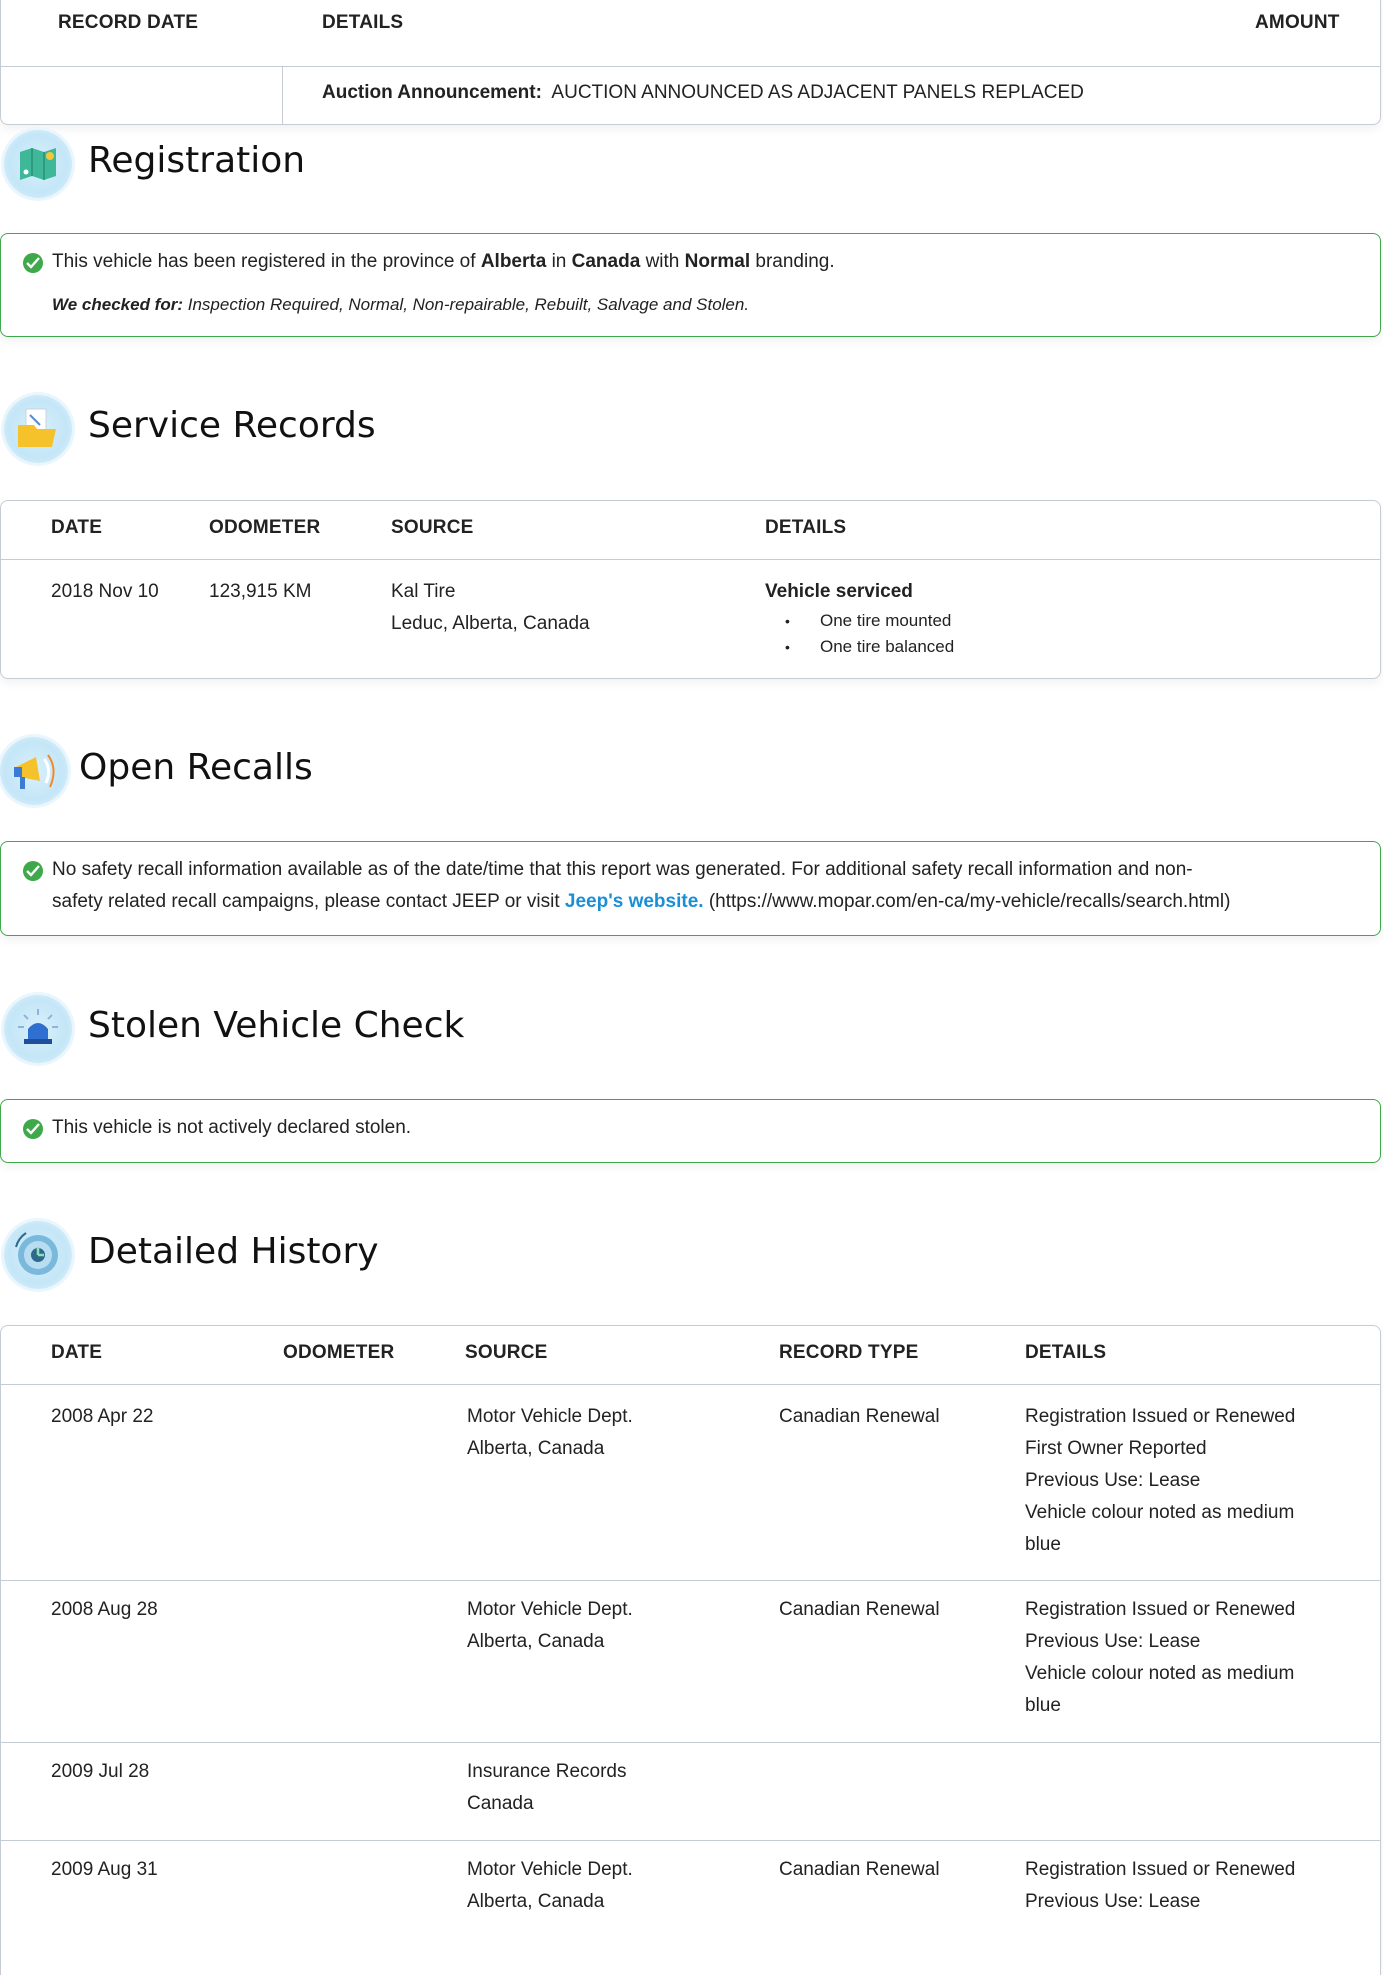 The width and height of the screenshot is (1383, 1975). I want to click on section-title: Registration, so click(197, 160).